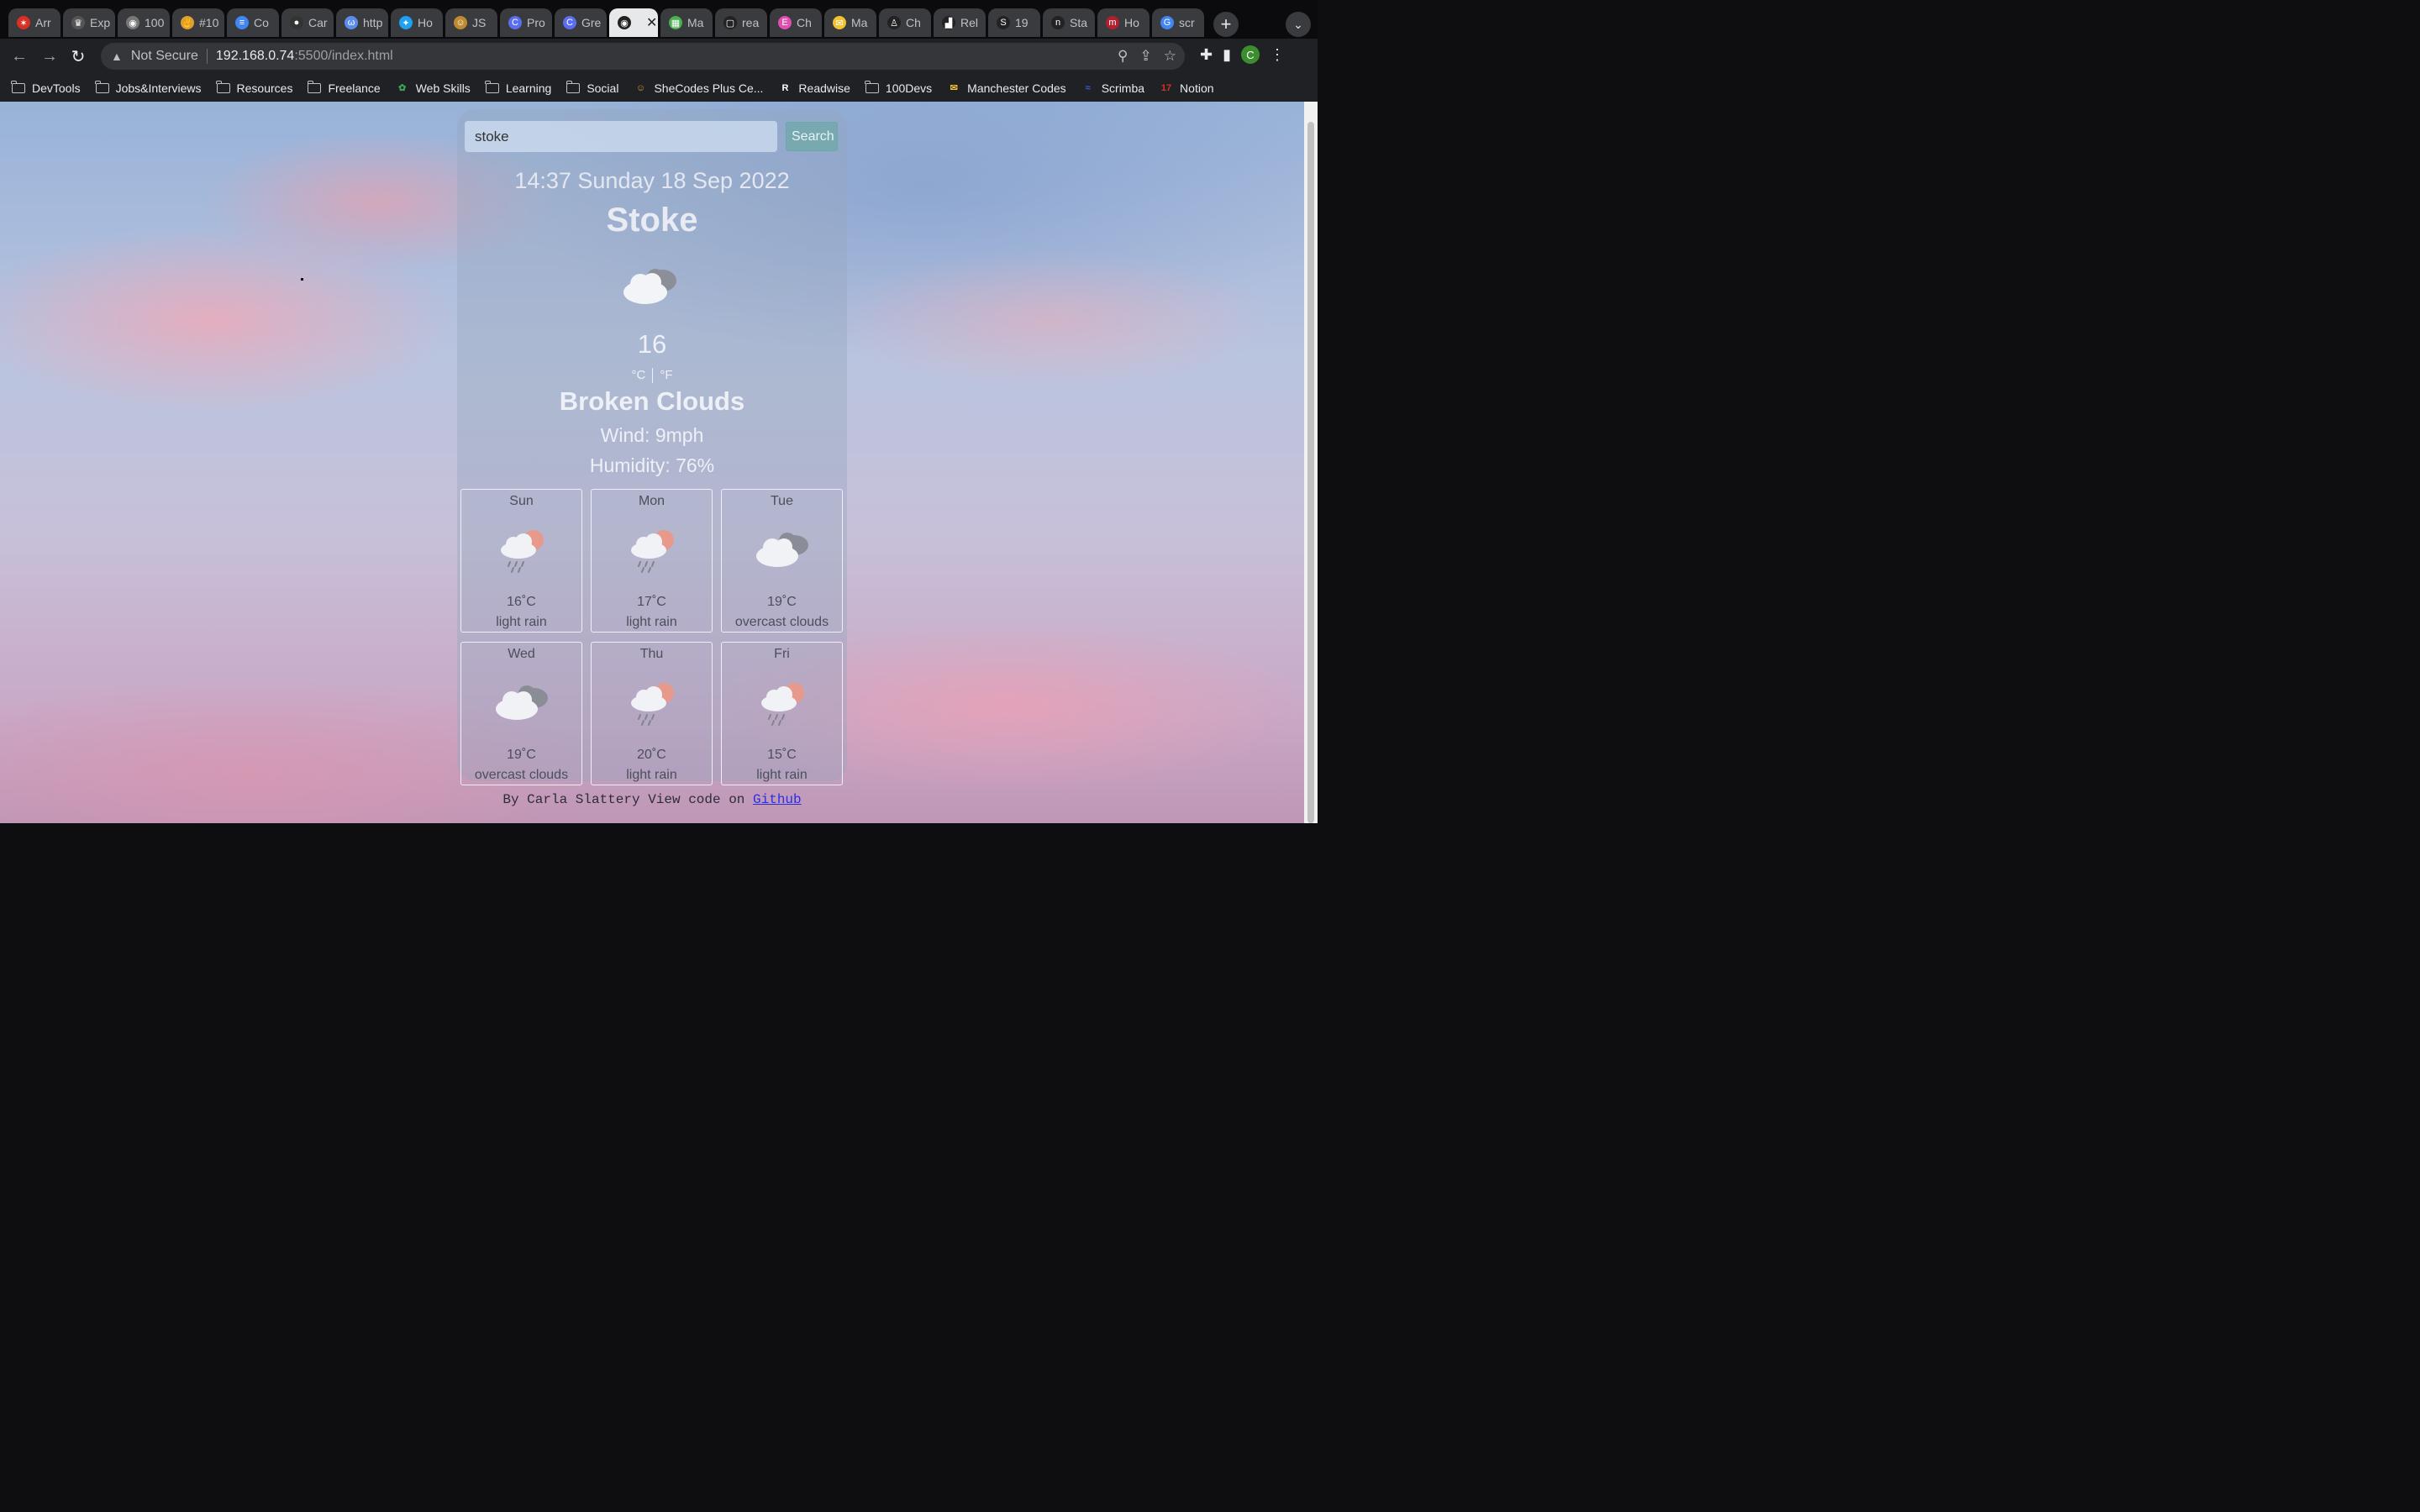 The width and height of the screenshot is (2420, 1512). Describe the element at coordinates (741, 22) in the screenshot. I see `browser-tab: ▢ rea` at that location.